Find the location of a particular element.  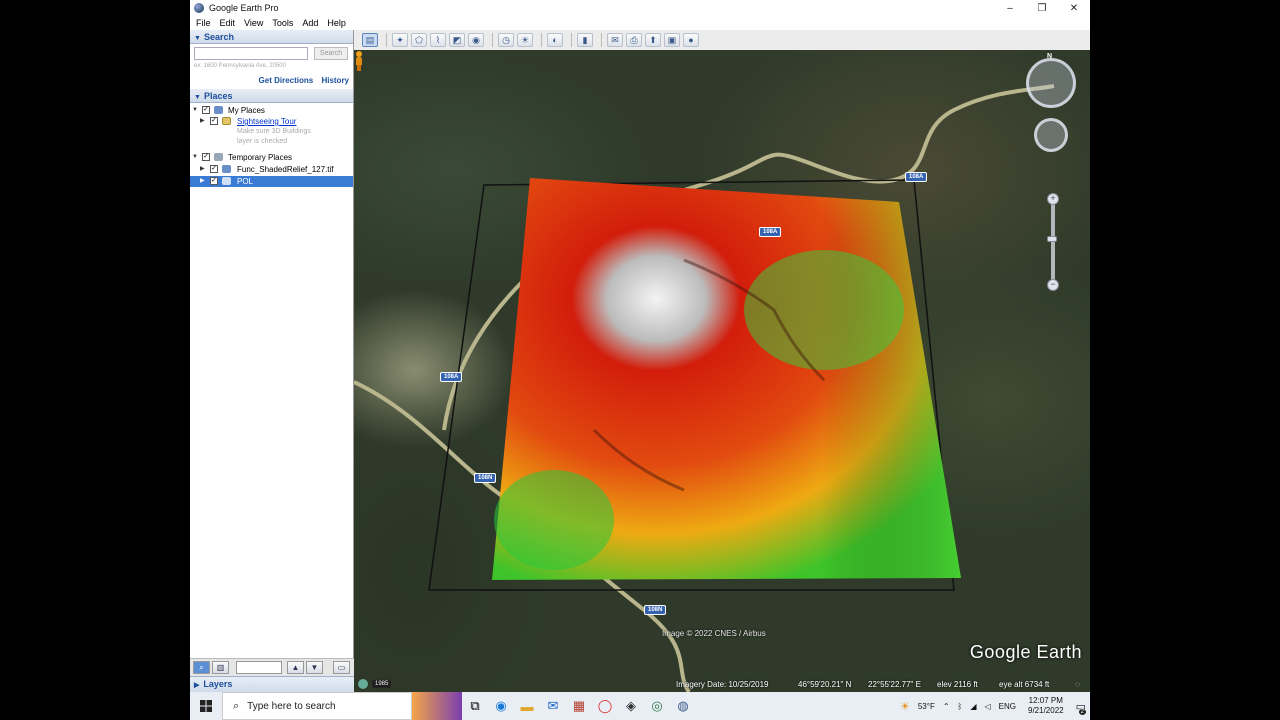

edge-browser-icon: ◉ is located at coordinates (501, 706).